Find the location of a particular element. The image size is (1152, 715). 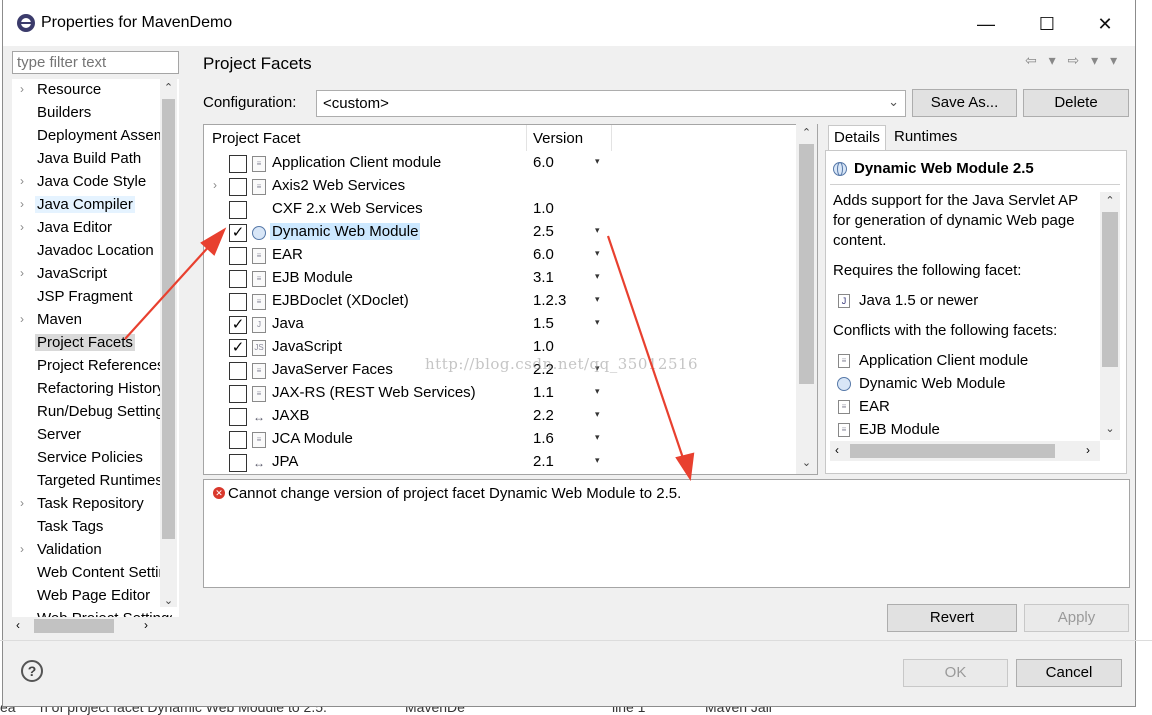

tab-runtimes: Runtimes is located at coordinates (925, 138).